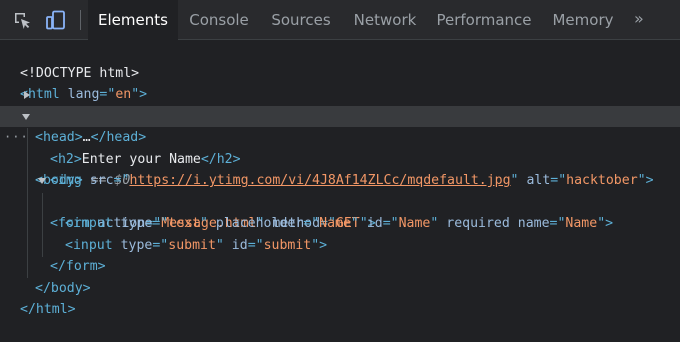 The image size is (680, 342). Describe the element at coordinates (340, 276) in the screenshot. I see `dom-node-body-close: </body>` at that location.